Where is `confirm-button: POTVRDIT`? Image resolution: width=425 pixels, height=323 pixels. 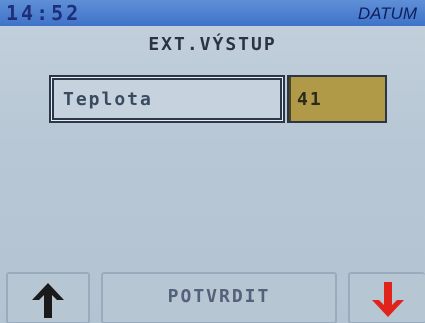
confirm-button: POTVRDIT is located at coordinates (219, 297).